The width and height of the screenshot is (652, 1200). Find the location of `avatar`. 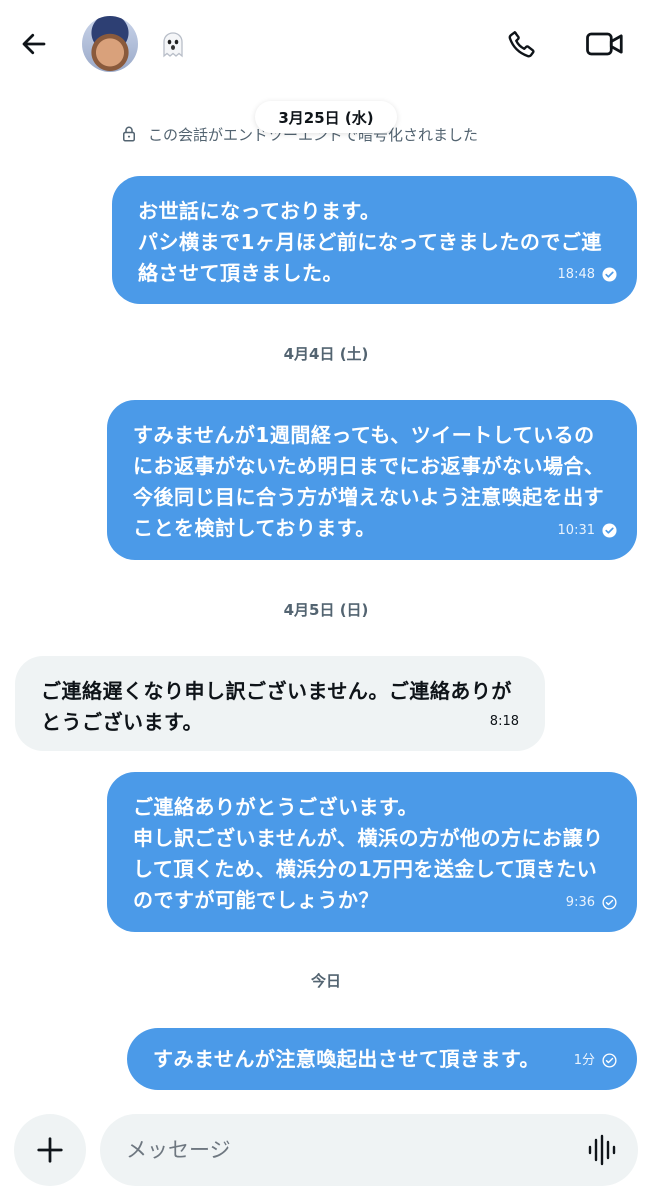

avatar is located at coordinates (110, 44).